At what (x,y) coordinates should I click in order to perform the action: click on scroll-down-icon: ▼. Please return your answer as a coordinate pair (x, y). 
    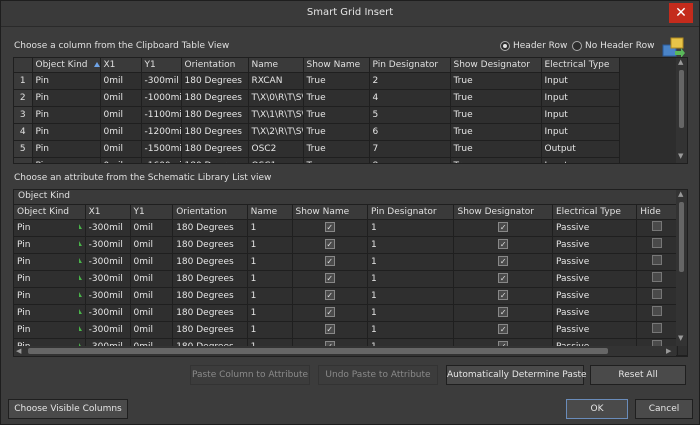
    Looking at the image, I should click on (680, 338).